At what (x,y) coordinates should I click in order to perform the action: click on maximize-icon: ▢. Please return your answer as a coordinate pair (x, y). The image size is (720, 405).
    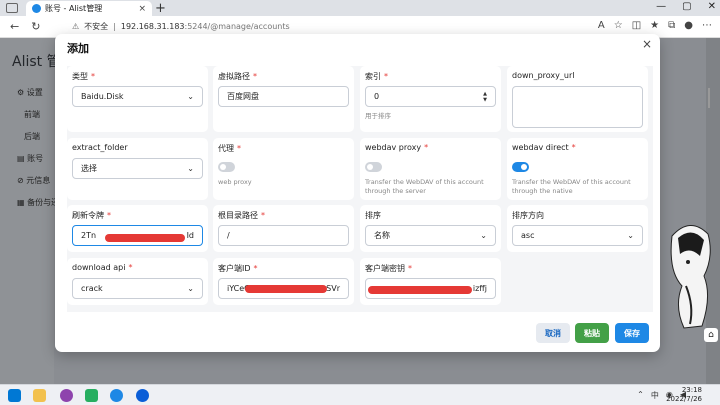
    Looking at the image, I should click on (686, 6).